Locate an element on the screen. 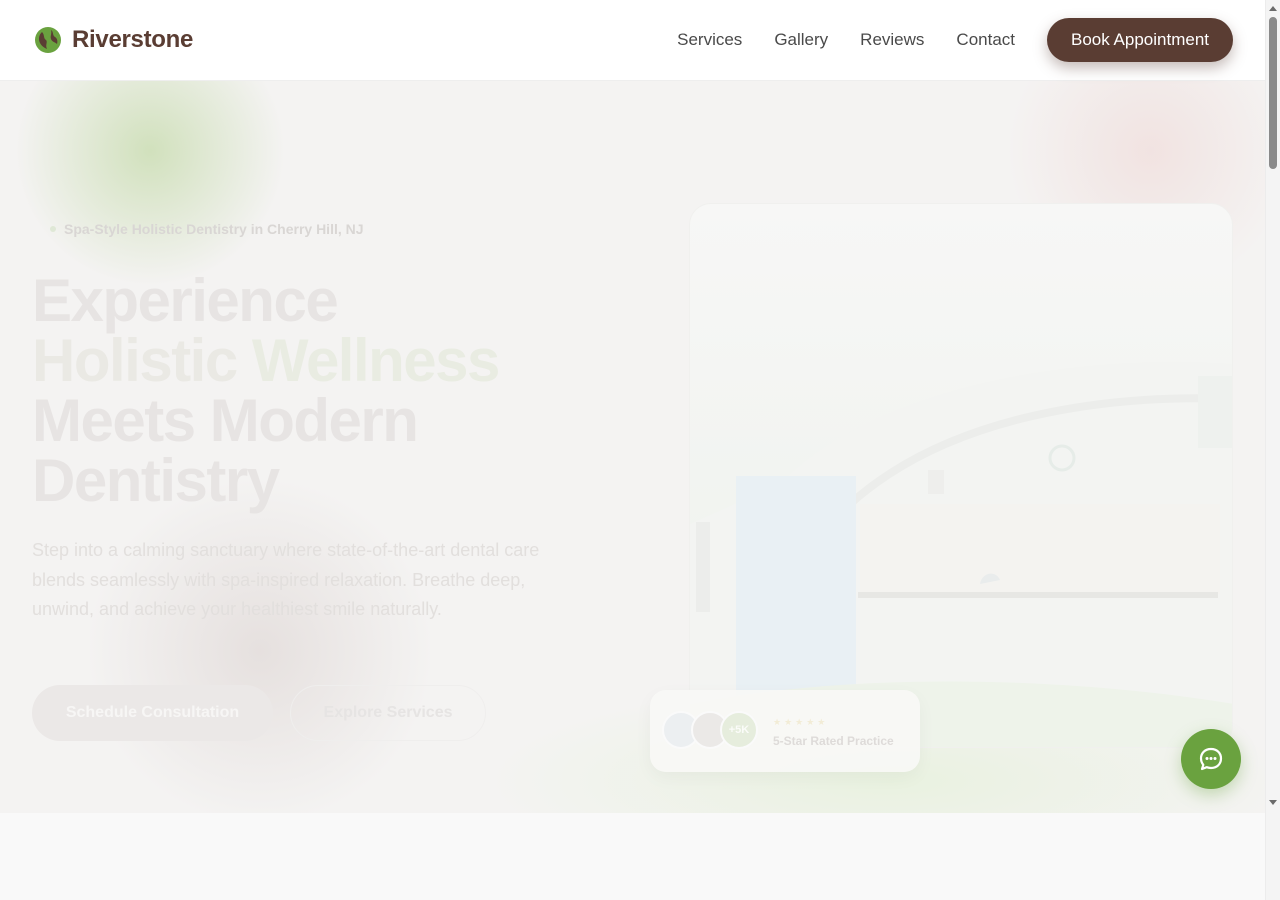  scroll-up-icon is located at coordinates (1273, 8).